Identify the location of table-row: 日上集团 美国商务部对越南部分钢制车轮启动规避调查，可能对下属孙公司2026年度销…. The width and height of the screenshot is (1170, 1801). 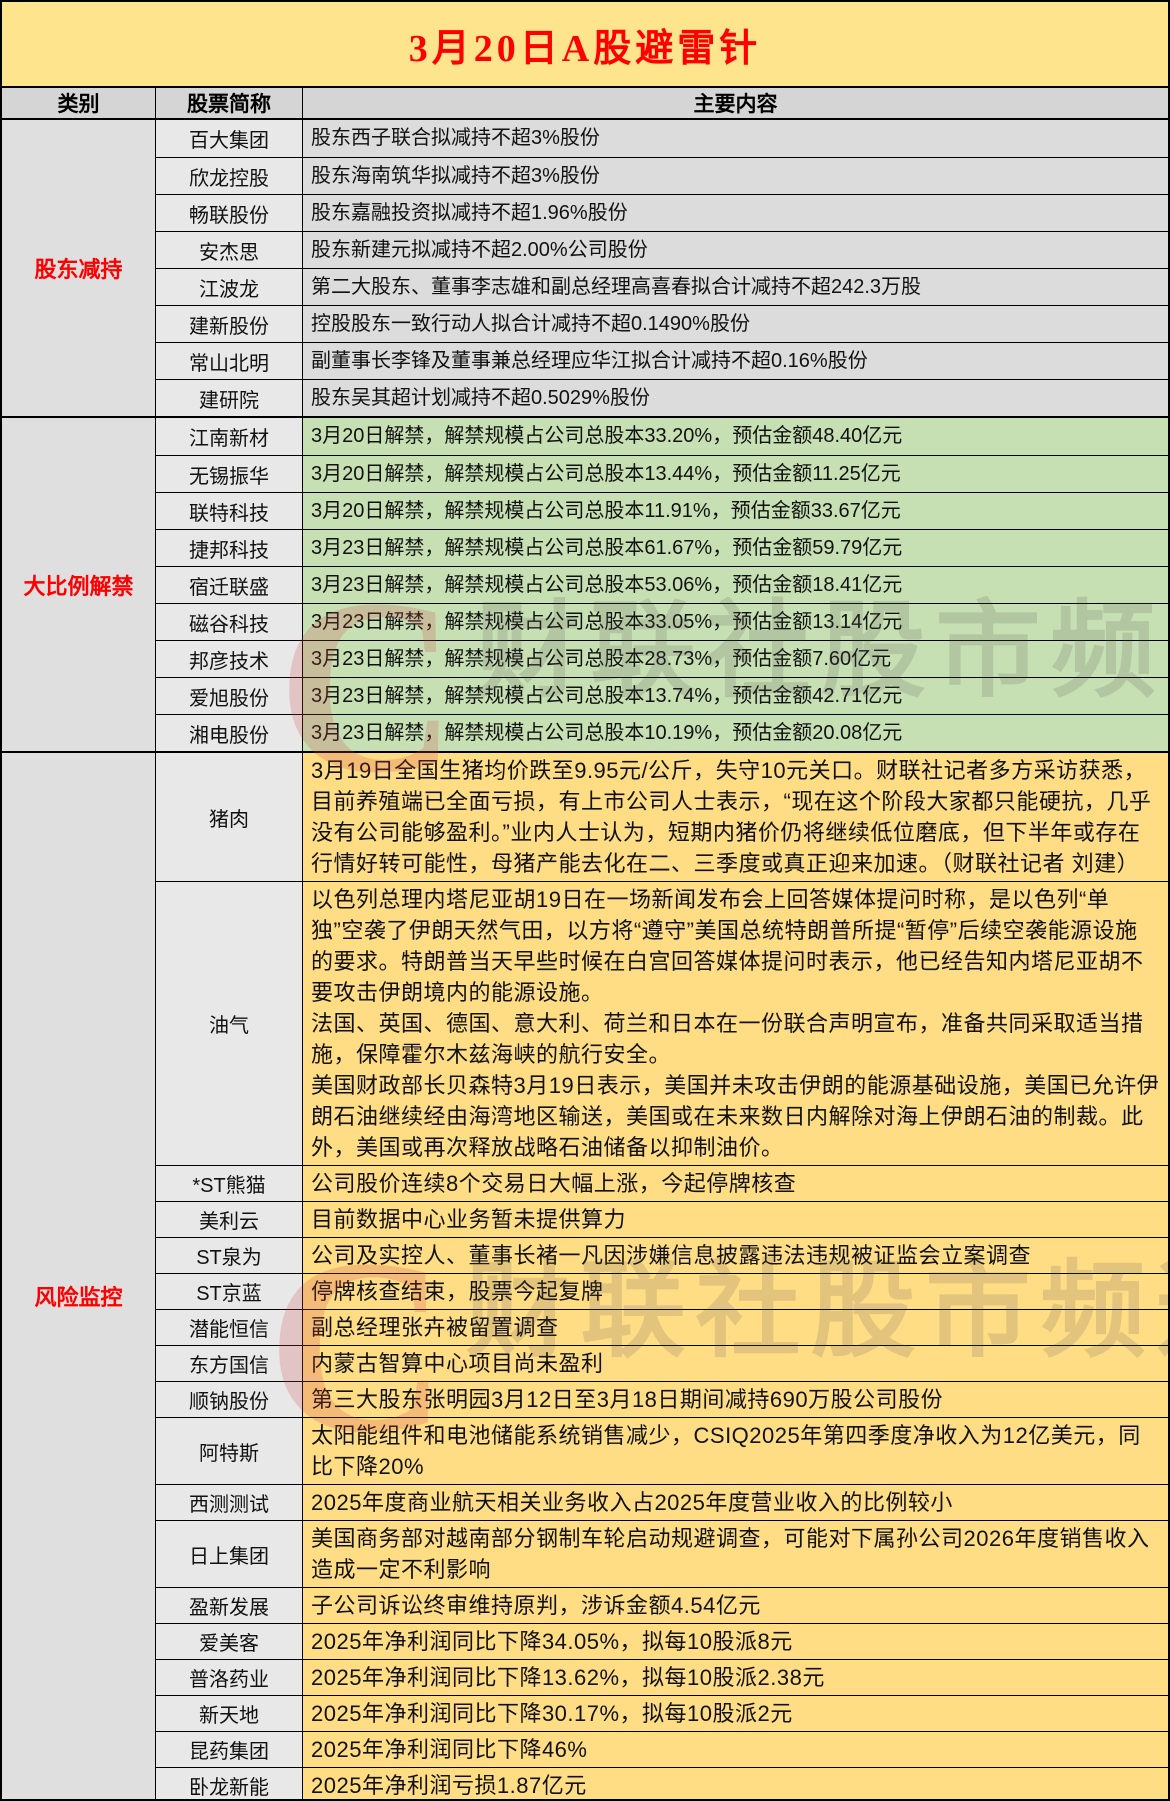
(662, 1553).